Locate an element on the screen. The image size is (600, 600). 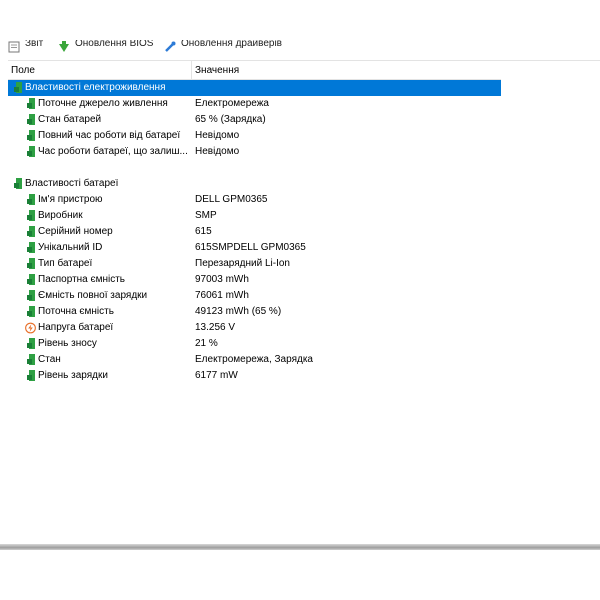
table-row: Час роботи батареї, що залиш... Невідомо is located at coordinates (254, 152).